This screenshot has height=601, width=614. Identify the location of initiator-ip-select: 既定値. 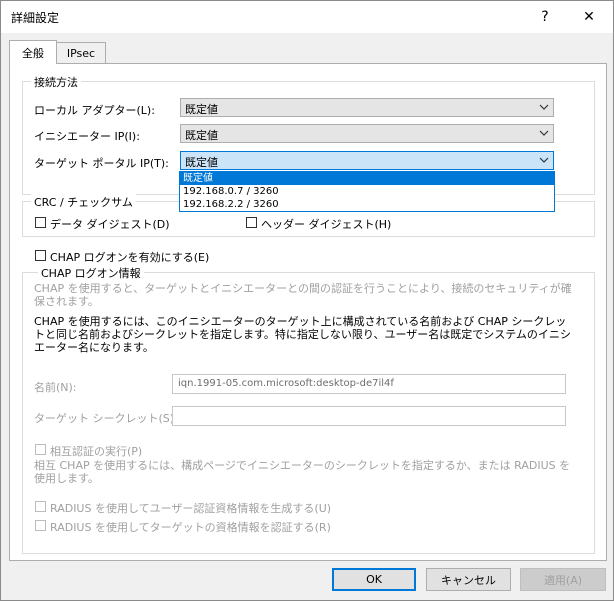
(367, 133).